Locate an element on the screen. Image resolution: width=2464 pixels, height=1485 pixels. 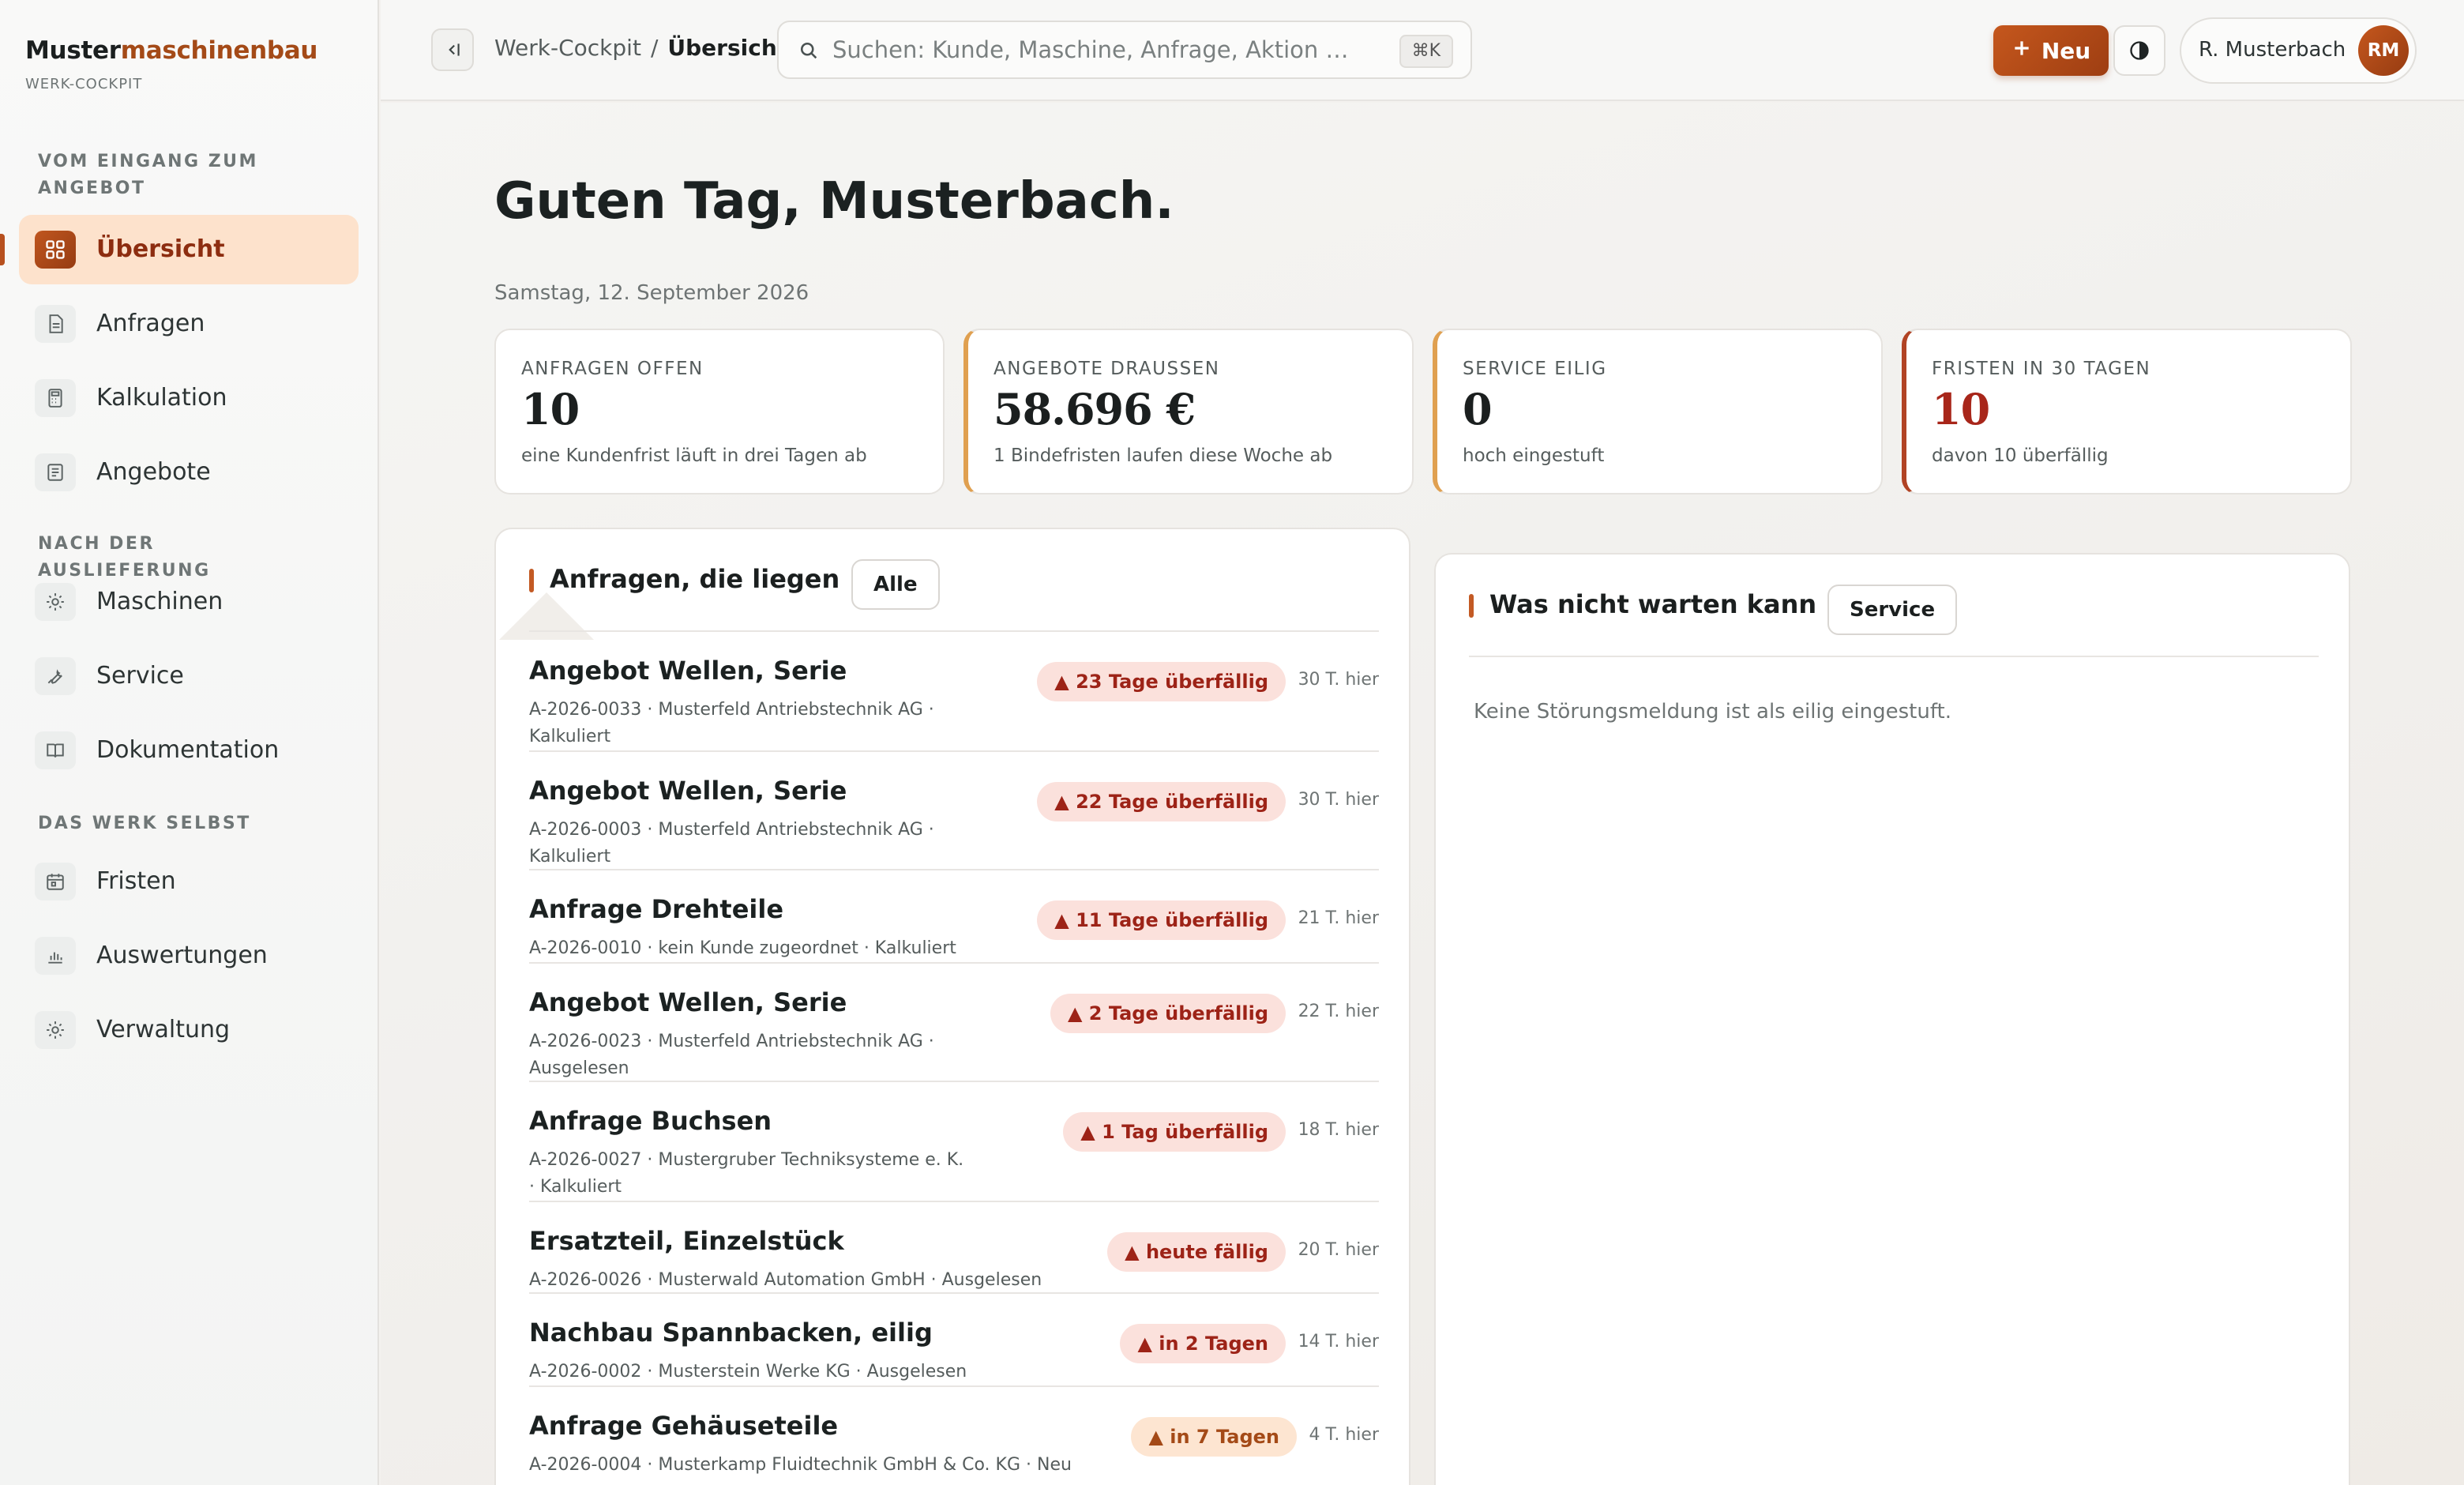
sidebar-item-verwaltung: Verwaltung is located at coordinates (189, 1030).